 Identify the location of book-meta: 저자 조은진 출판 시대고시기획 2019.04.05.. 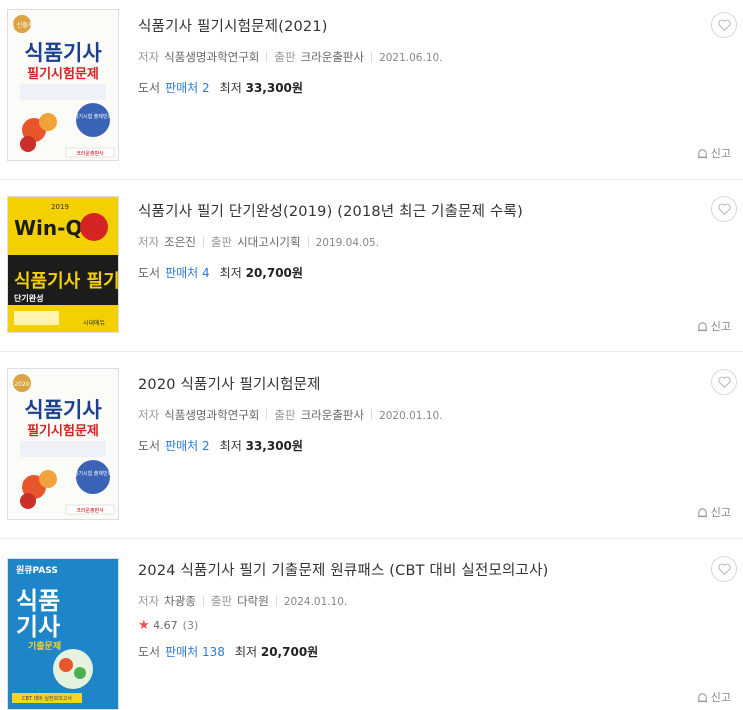
(410, 242).